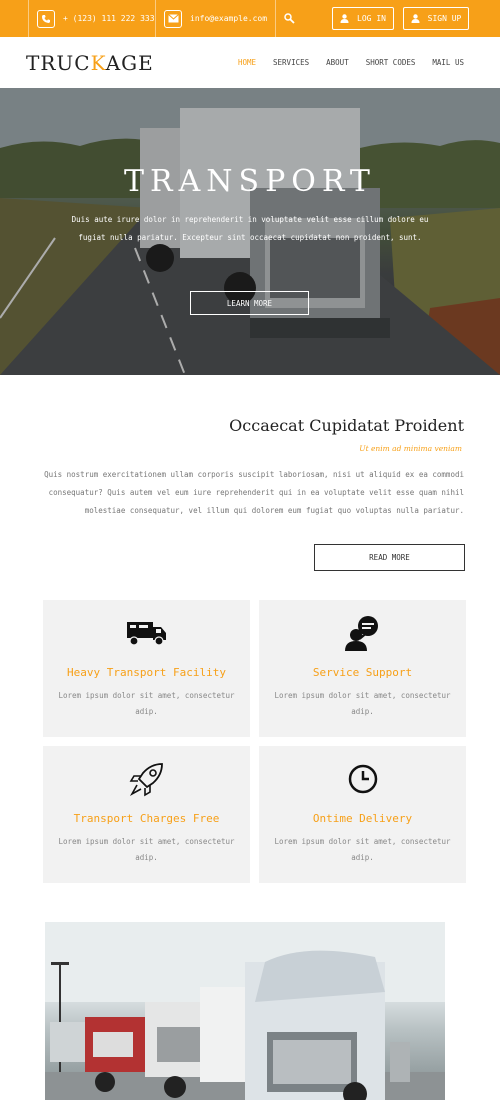  I want to click on login-button: LOG IN, so click(363, 18).